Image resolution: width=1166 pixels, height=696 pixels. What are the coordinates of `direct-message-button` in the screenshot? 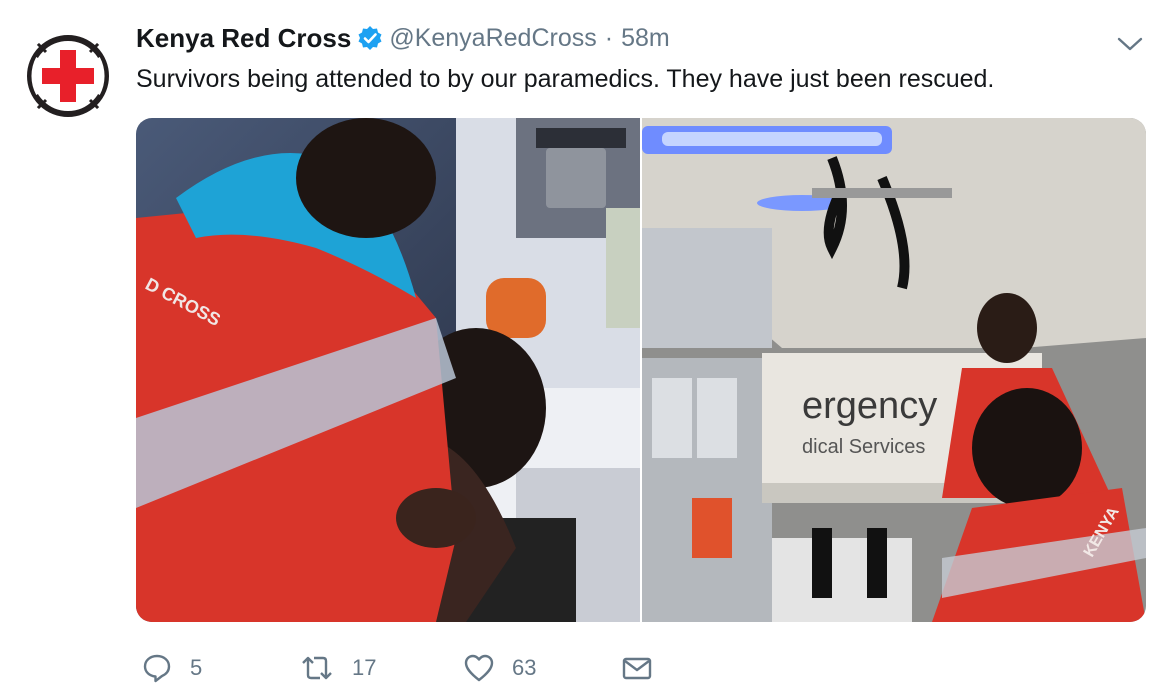 It's located at (637, 668).